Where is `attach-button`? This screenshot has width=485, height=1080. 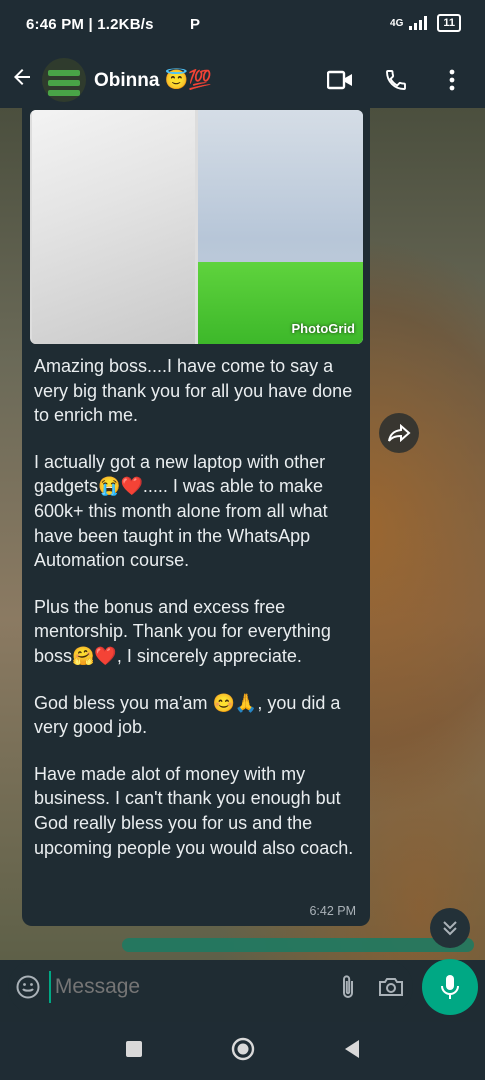 attach-button is located at coordinates (348, 987).